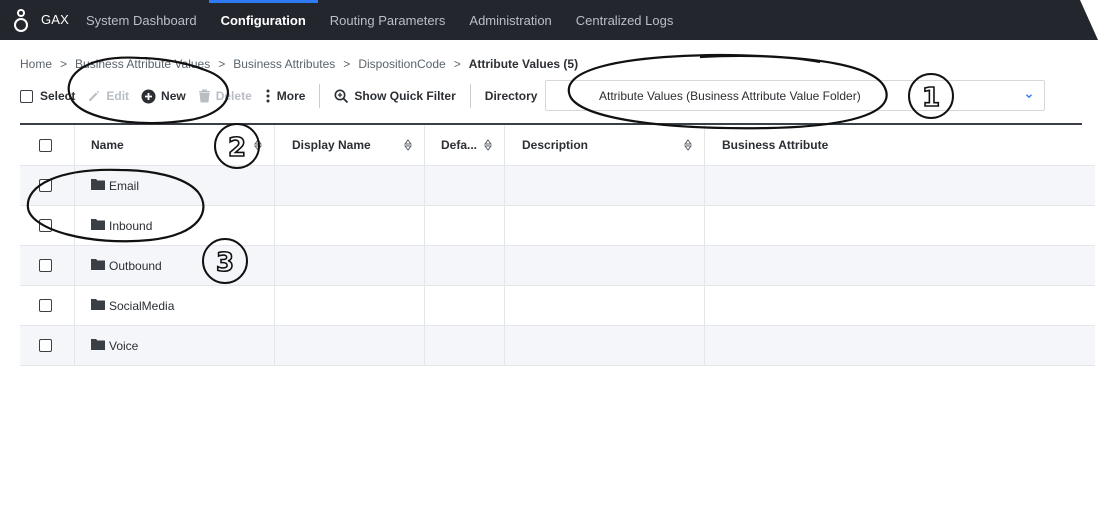  I want to click on row-name: Email, so click(124, 185).